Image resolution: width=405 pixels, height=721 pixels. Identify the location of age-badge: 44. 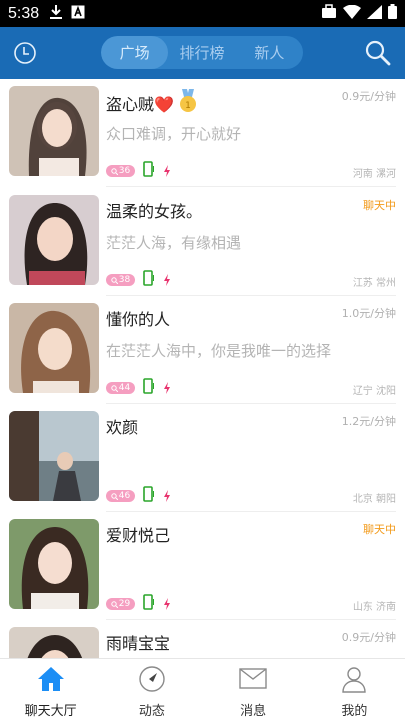
(120, 388).